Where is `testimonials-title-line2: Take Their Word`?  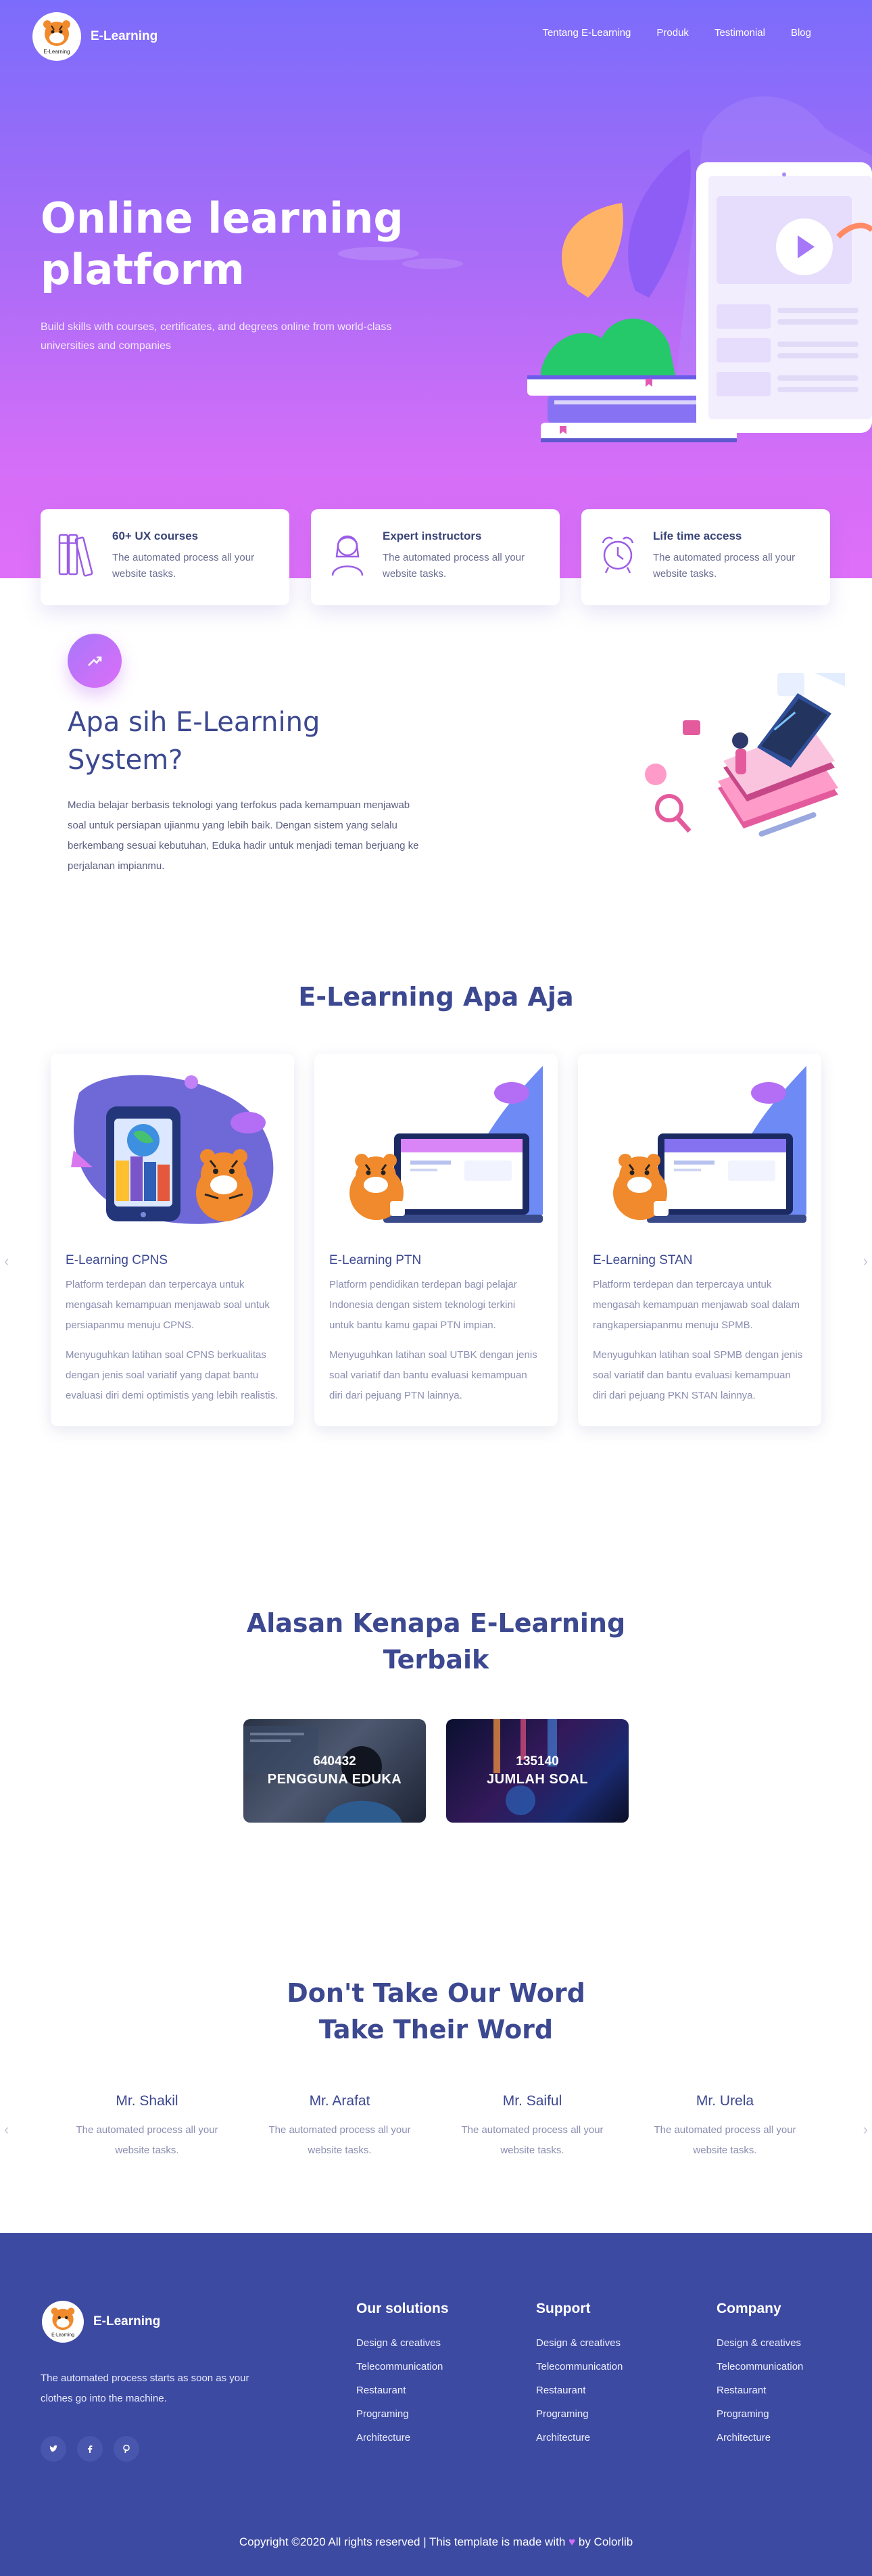
testimonials-title-line2: Take Their Word is located at coordinates (436, 2029).